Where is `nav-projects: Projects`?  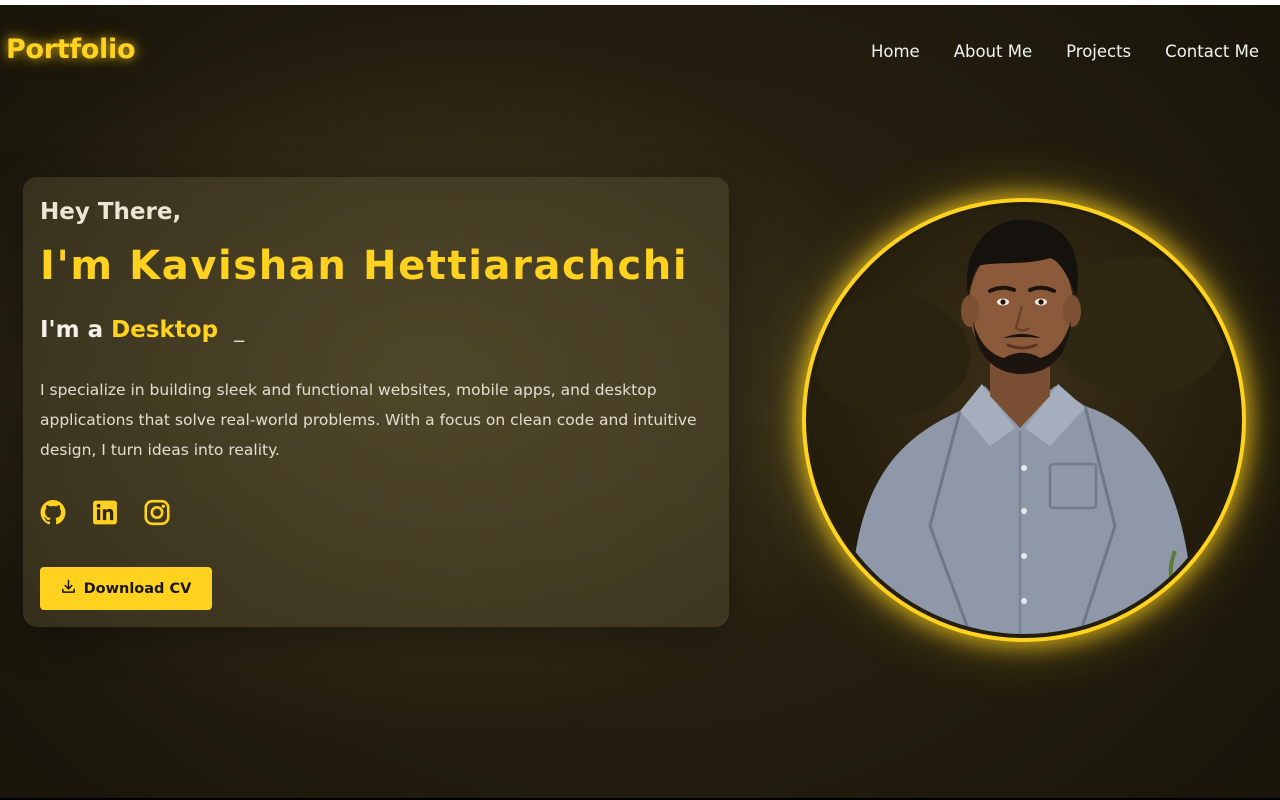 nav-projects: Projects is located at coordinates (1098, 51).